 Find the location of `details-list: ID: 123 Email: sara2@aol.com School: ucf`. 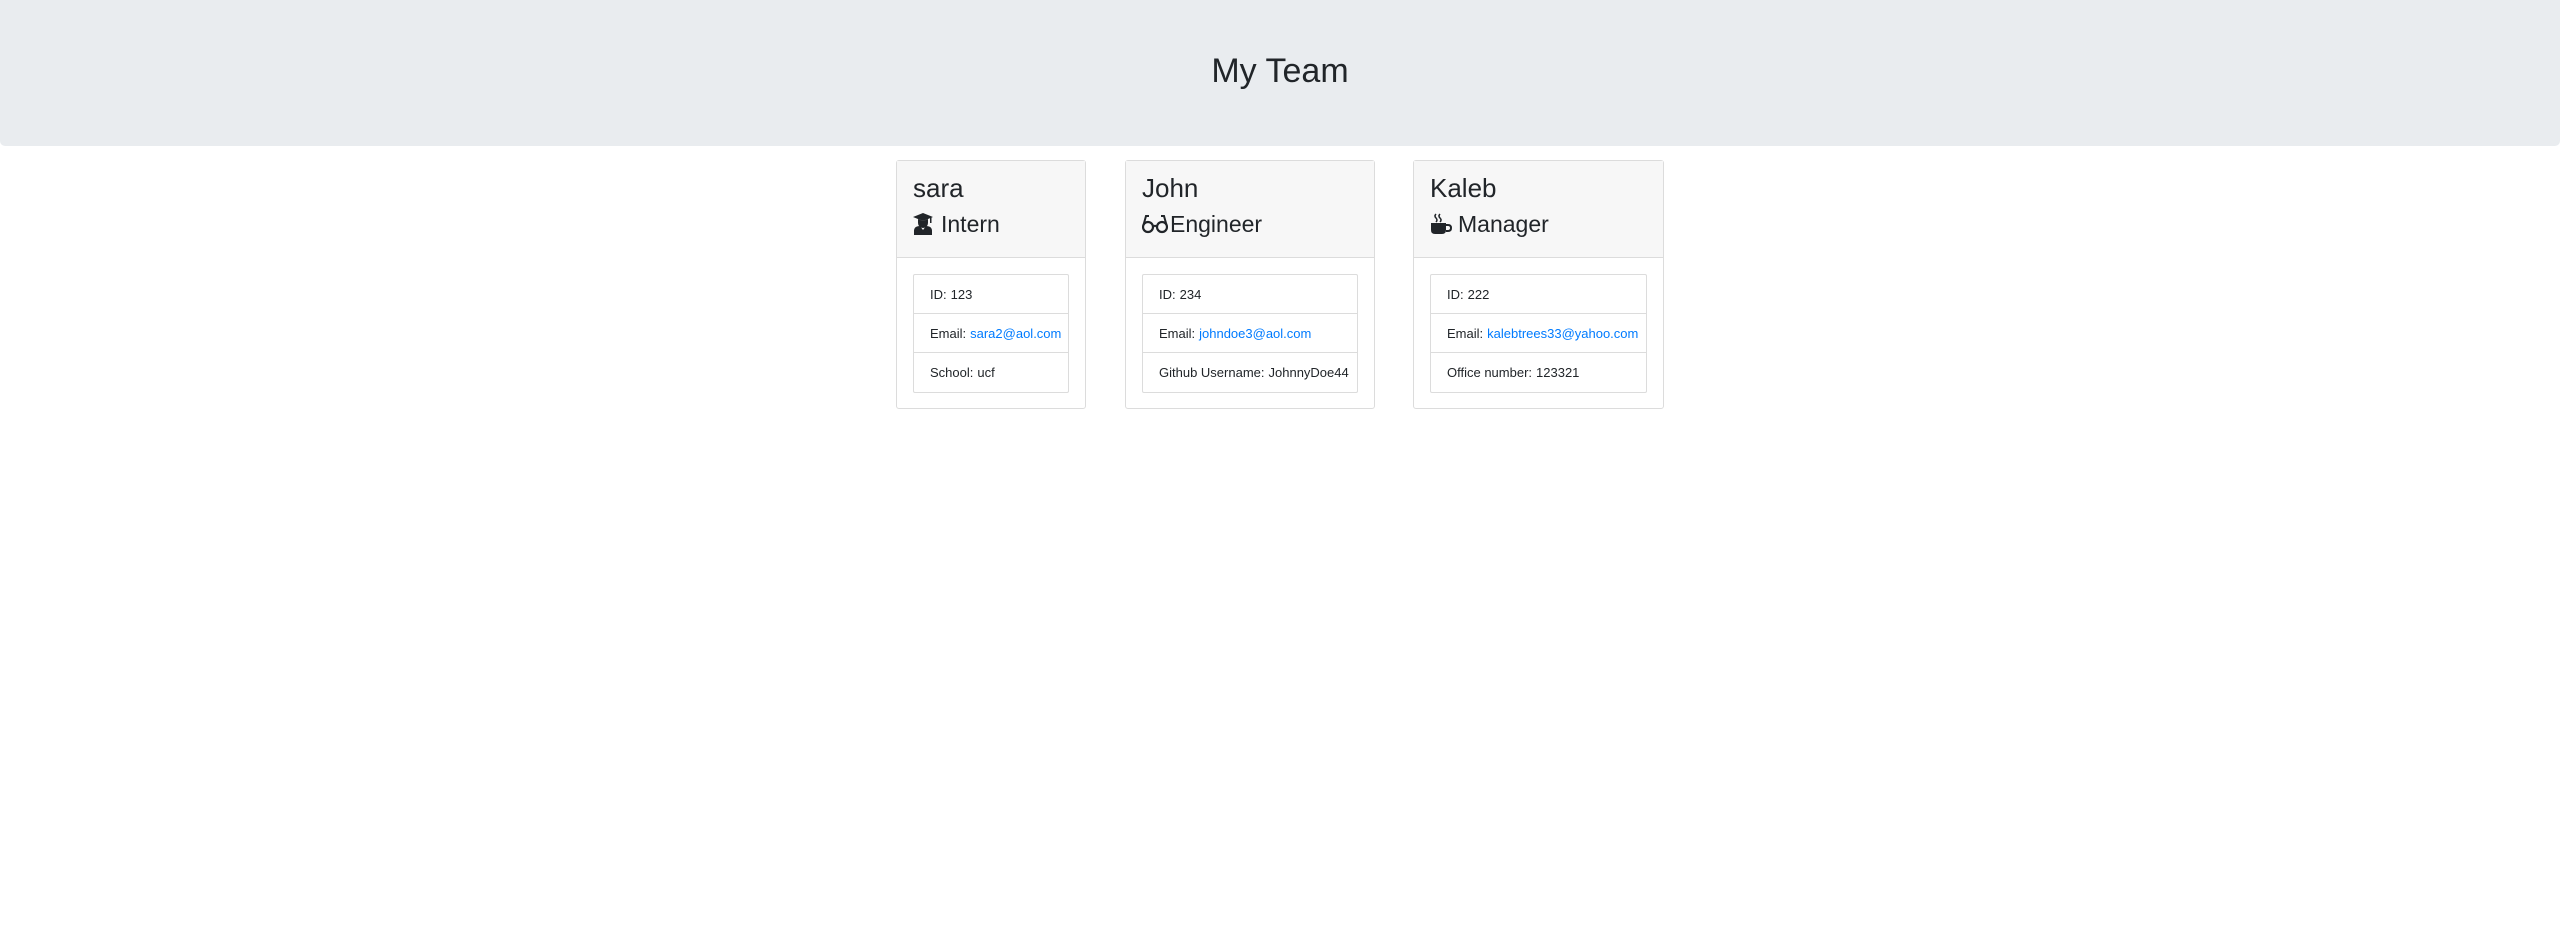

details-list: ID: 123 Email: sara2@aol.com School: ucf is located at coordinates (991, 333).